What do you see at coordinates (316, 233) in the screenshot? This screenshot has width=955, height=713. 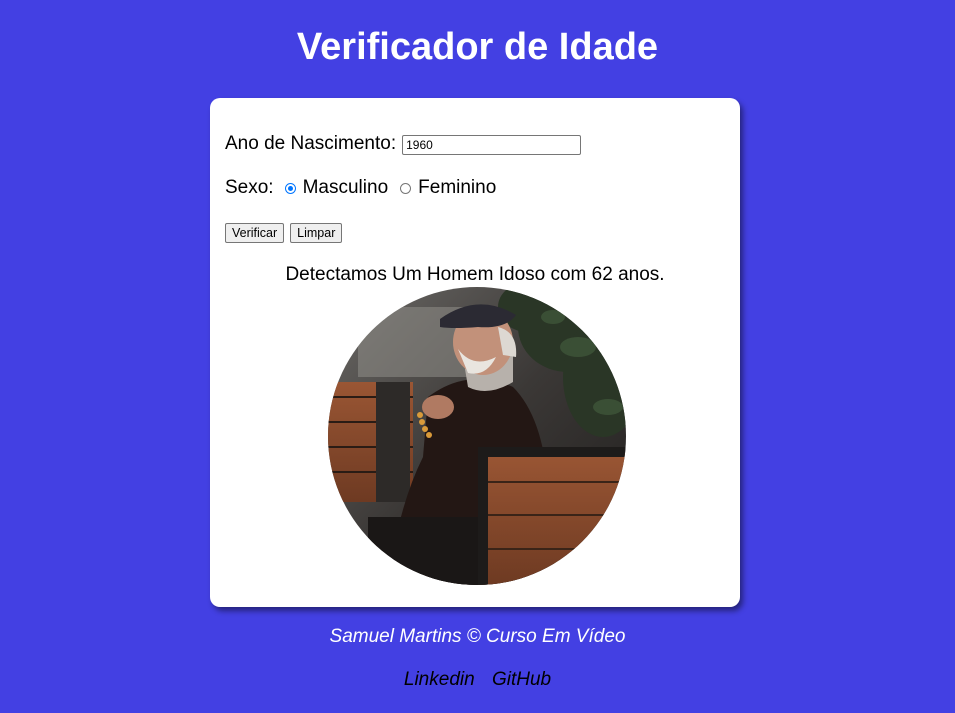 I see `clear-button: Limpar` at bounding box center [316, 233].